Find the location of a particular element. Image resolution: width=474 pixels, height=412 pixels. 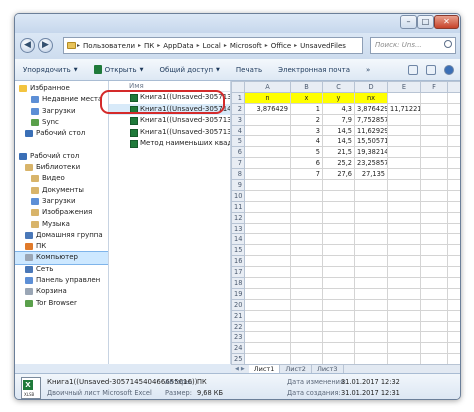

breadcrumb-segment: UnsavedFiles is located at coordinates (323, 46).